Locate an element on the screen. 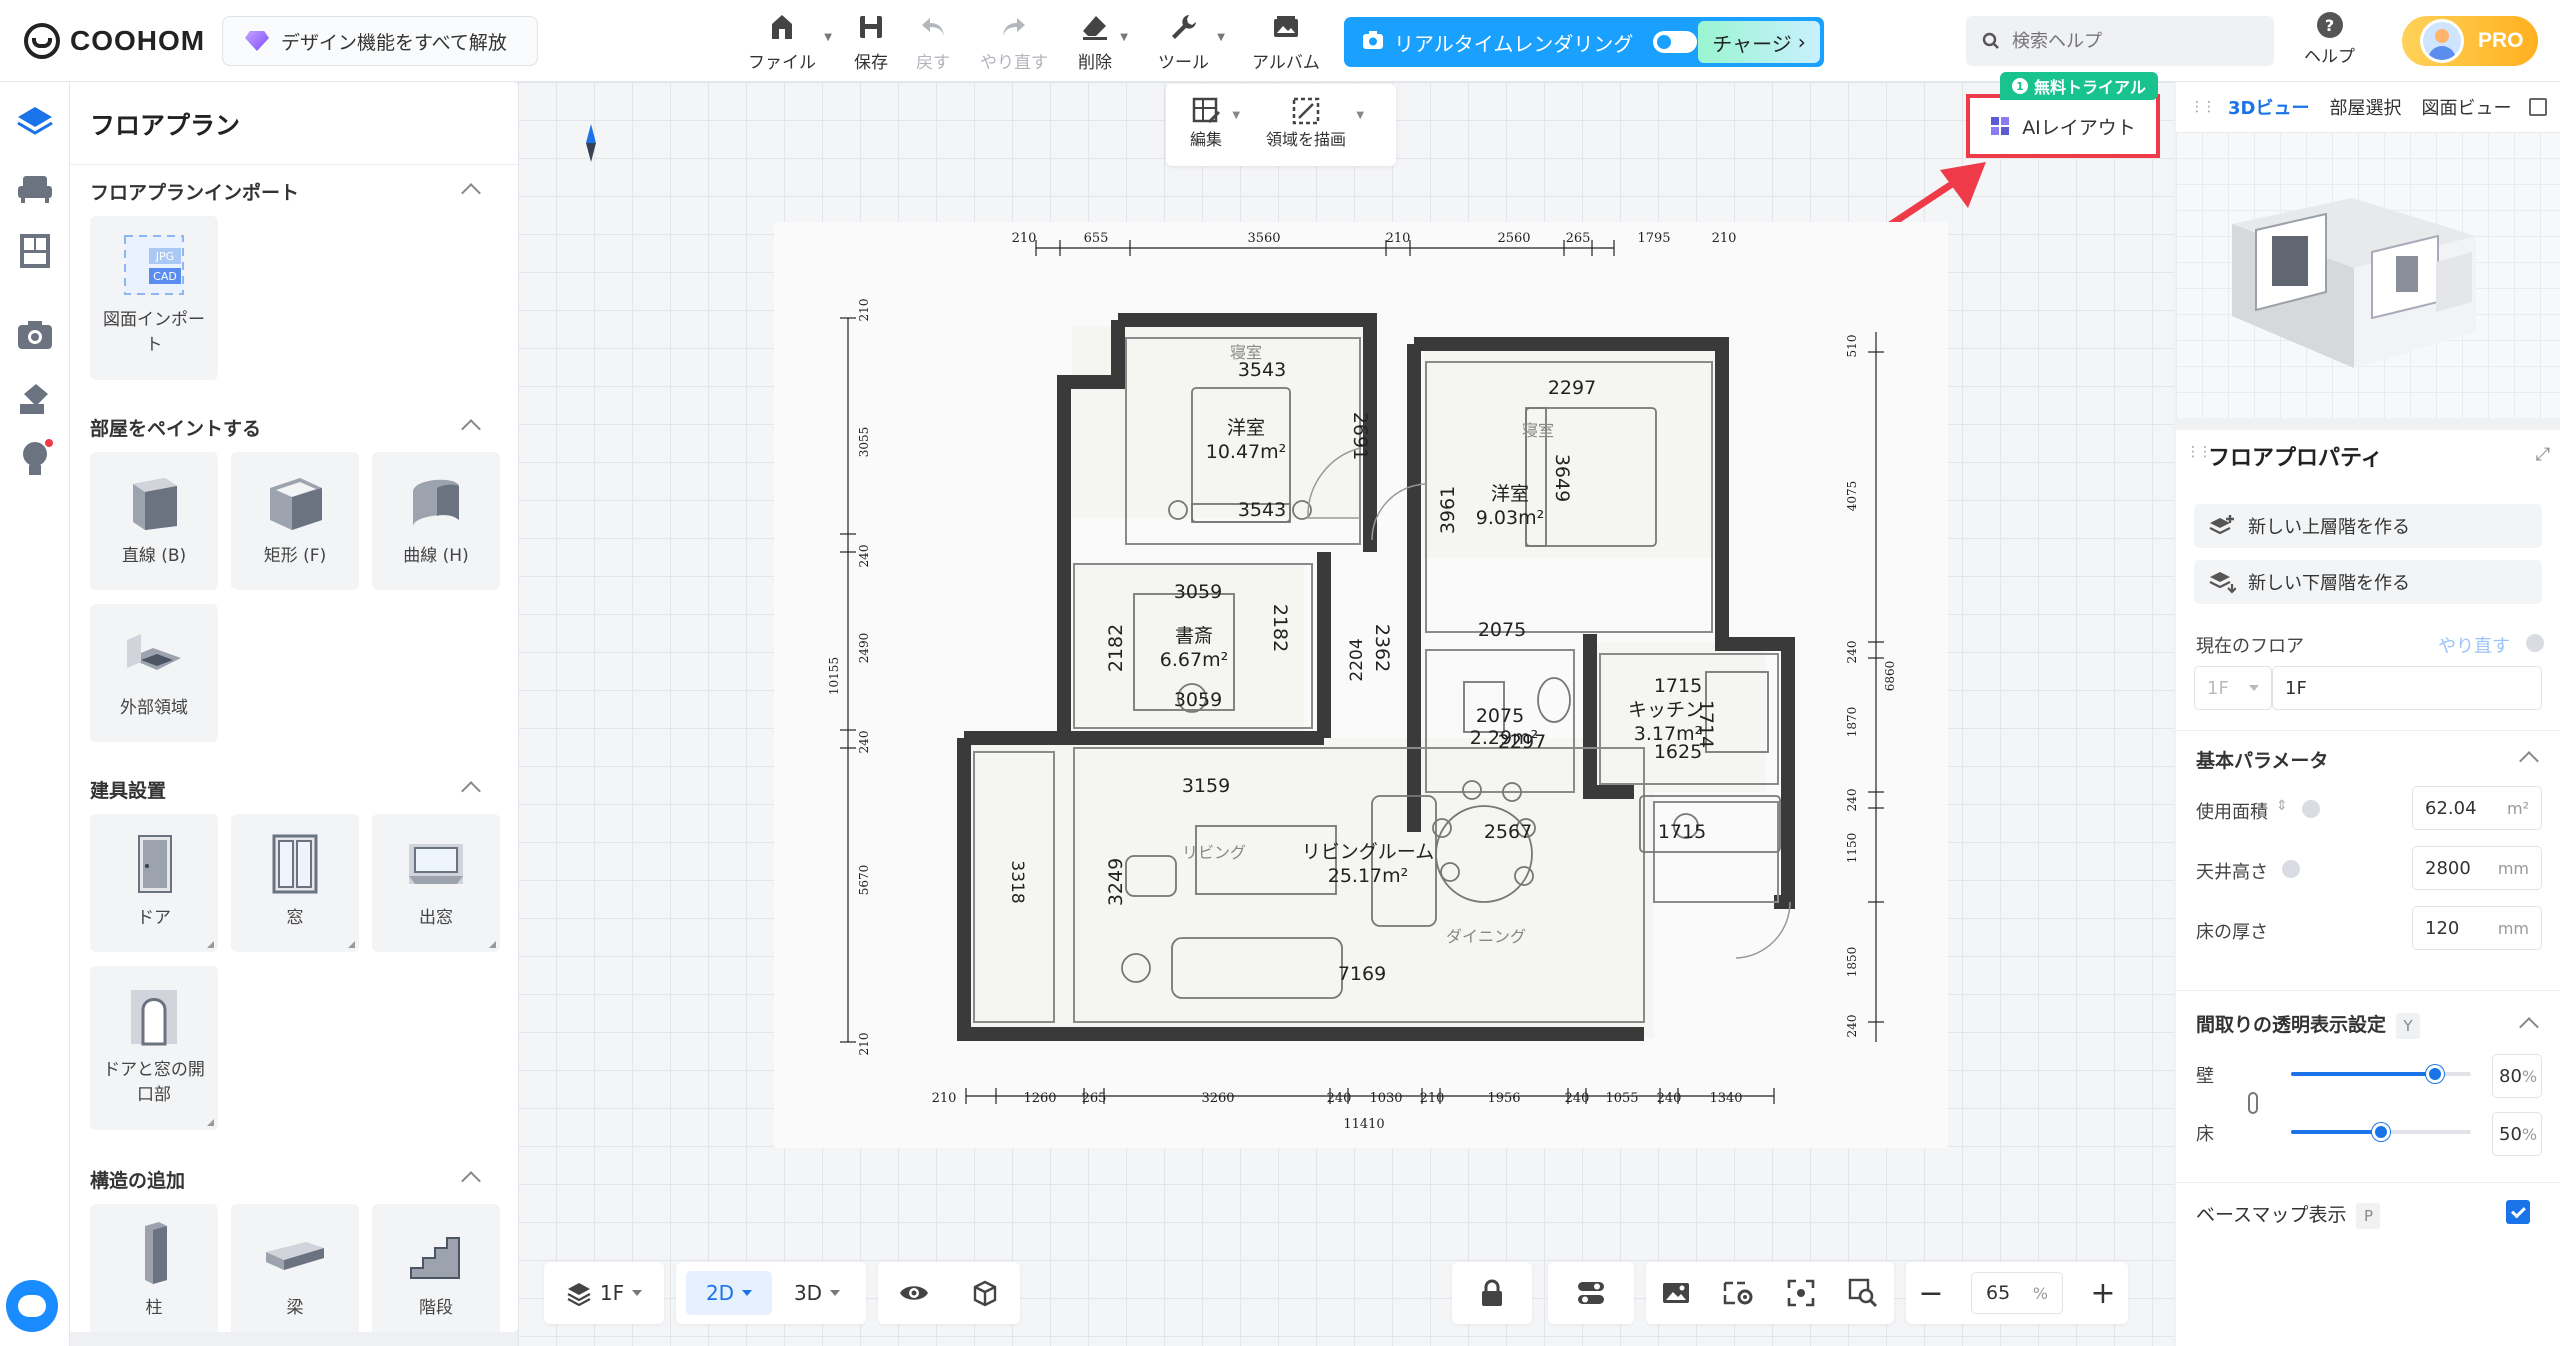  tab-3d-view: 3Dビュー is located at coordinates (2268, 107).